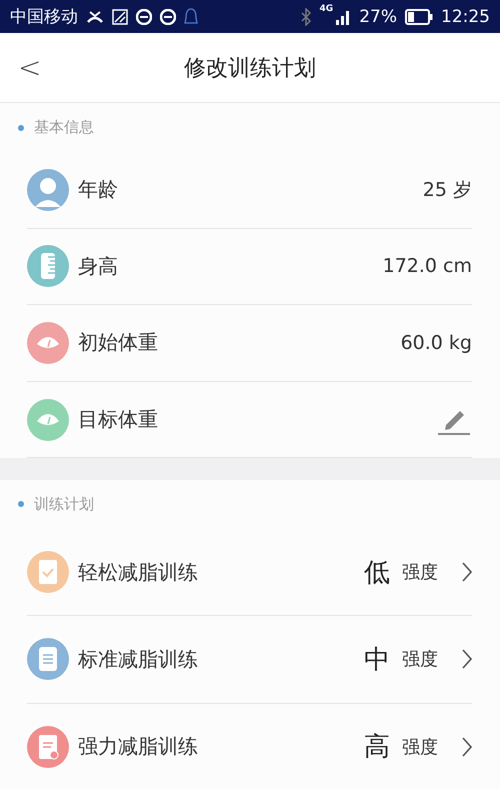 The height and width of the screenshot is (790, 500). I want to click on intensity-level: 低, so click(377, 573).